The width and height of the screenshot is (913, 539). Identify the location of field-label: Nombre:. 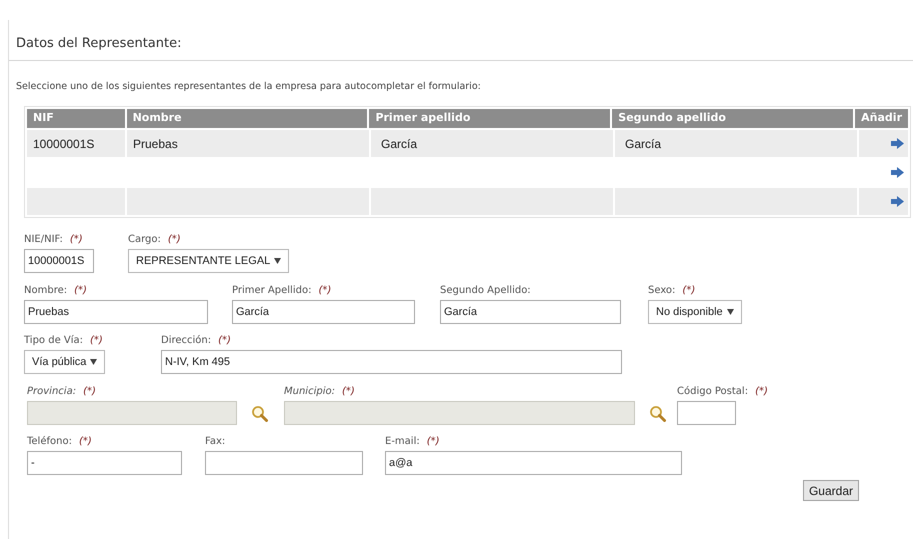
(46, 291).